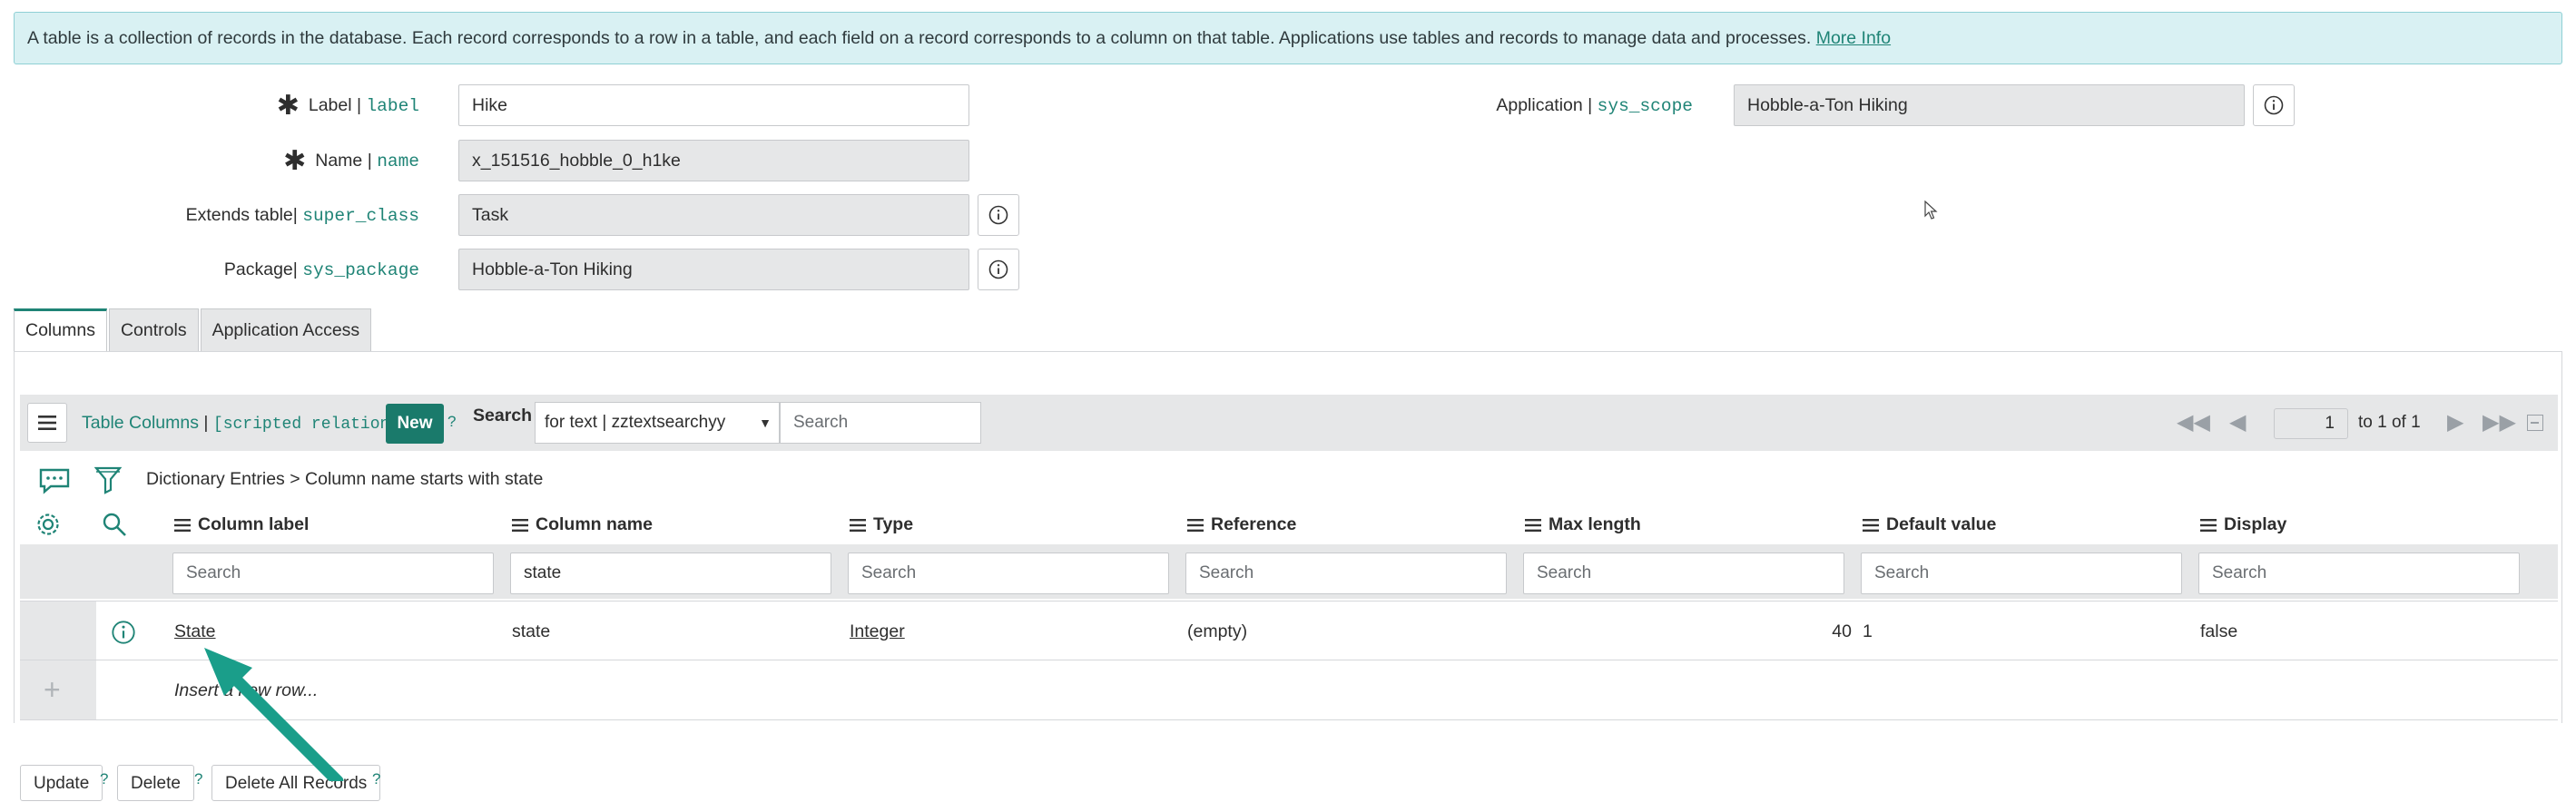  Describe the element at coordinates (153, 330) in the screenshot. I see `tab-controls: Controls` at that location.